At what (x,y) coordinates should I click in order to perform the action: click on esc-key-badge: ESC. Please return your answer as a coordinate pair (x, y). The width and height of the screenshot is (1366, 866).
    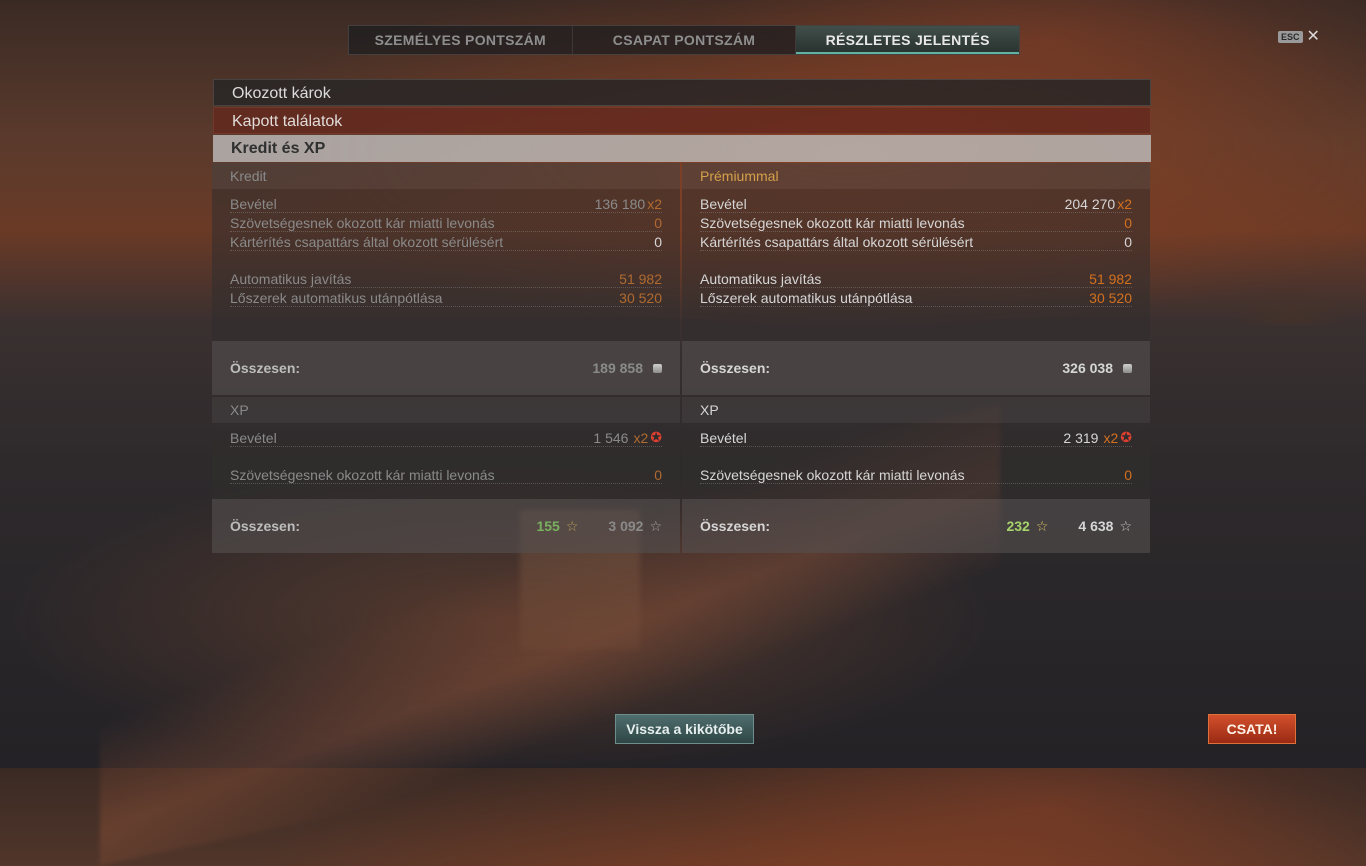
    Looking at the image, I should click on (1290, 37).